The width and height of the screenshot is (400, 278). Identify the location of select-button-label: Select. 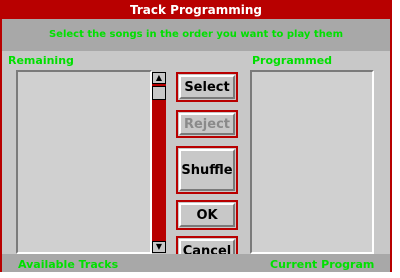
(207, 87).